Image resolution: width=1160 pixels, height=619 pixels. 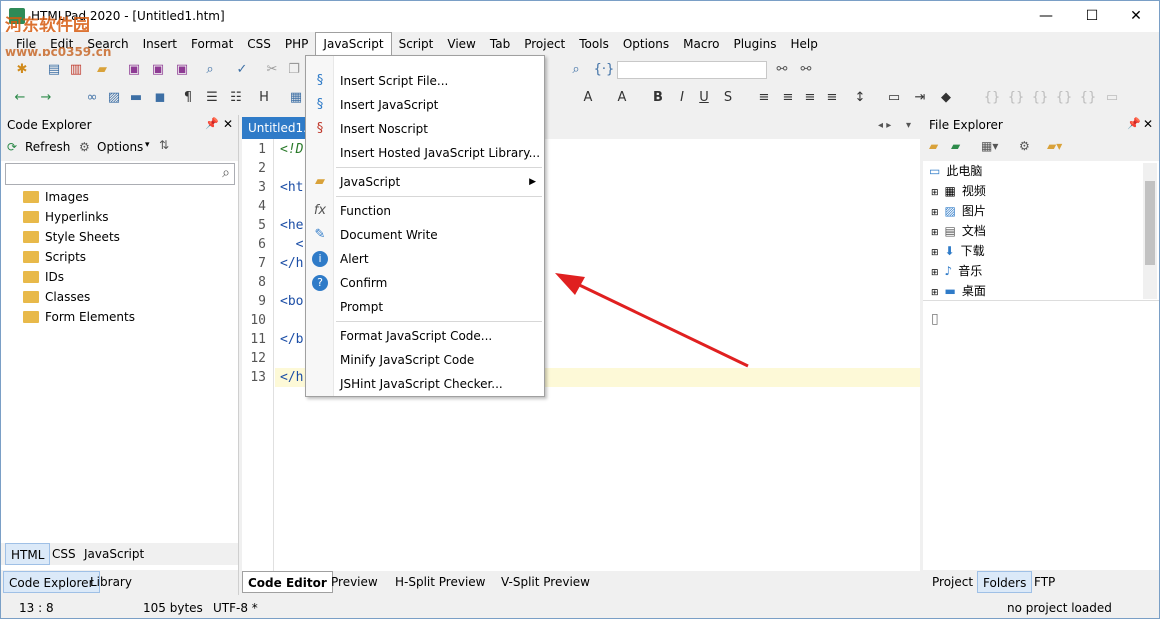 I want to click on tab-v-split-preview: V-Split Preview, so click(x=545, y=582).